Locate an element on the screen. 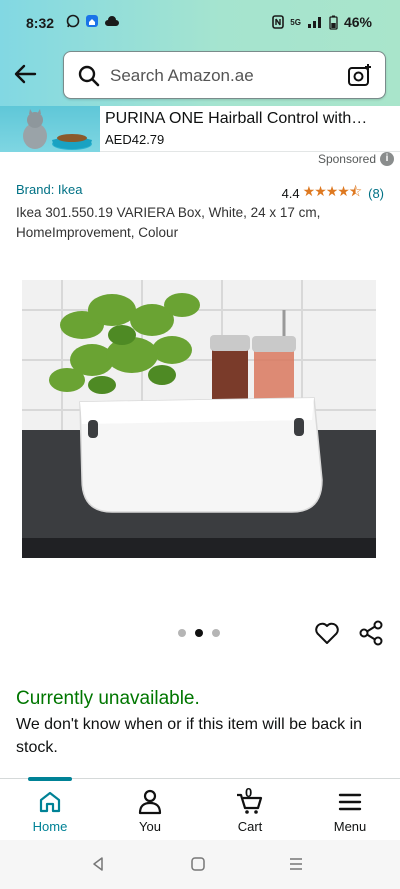 The height and width of the screenshot is (889, 400). back-triangle-icon is located at coordinates (98, 864).